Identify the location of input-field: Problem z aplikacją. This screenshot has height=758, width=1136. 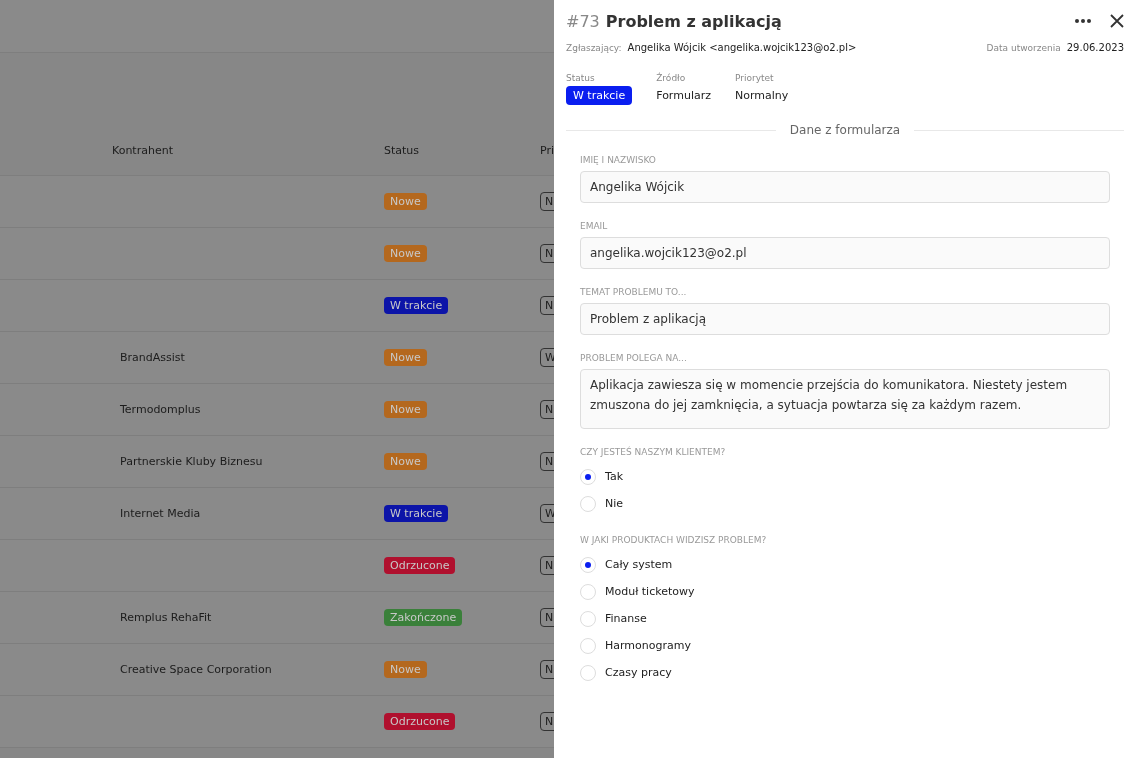
(845, 319).